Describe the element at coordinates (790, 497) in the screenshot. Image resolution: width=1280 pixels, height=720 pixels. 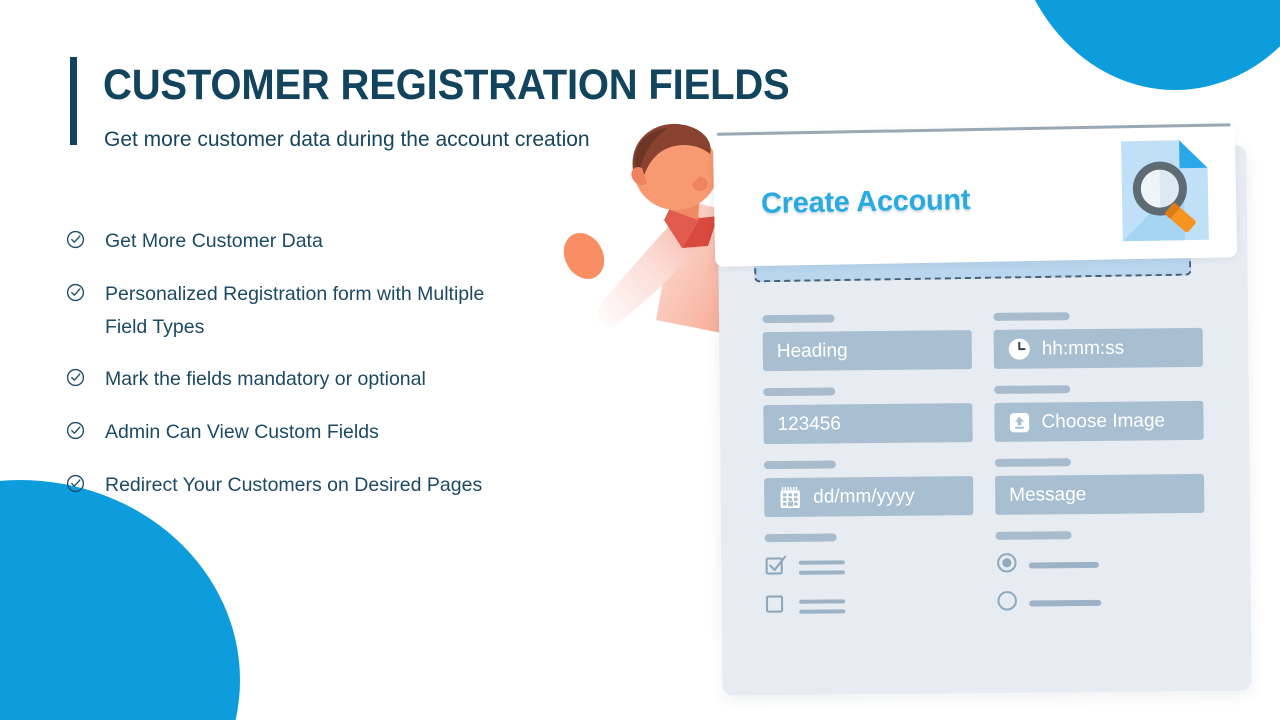
I see `calendar-icon: 25` at that location.